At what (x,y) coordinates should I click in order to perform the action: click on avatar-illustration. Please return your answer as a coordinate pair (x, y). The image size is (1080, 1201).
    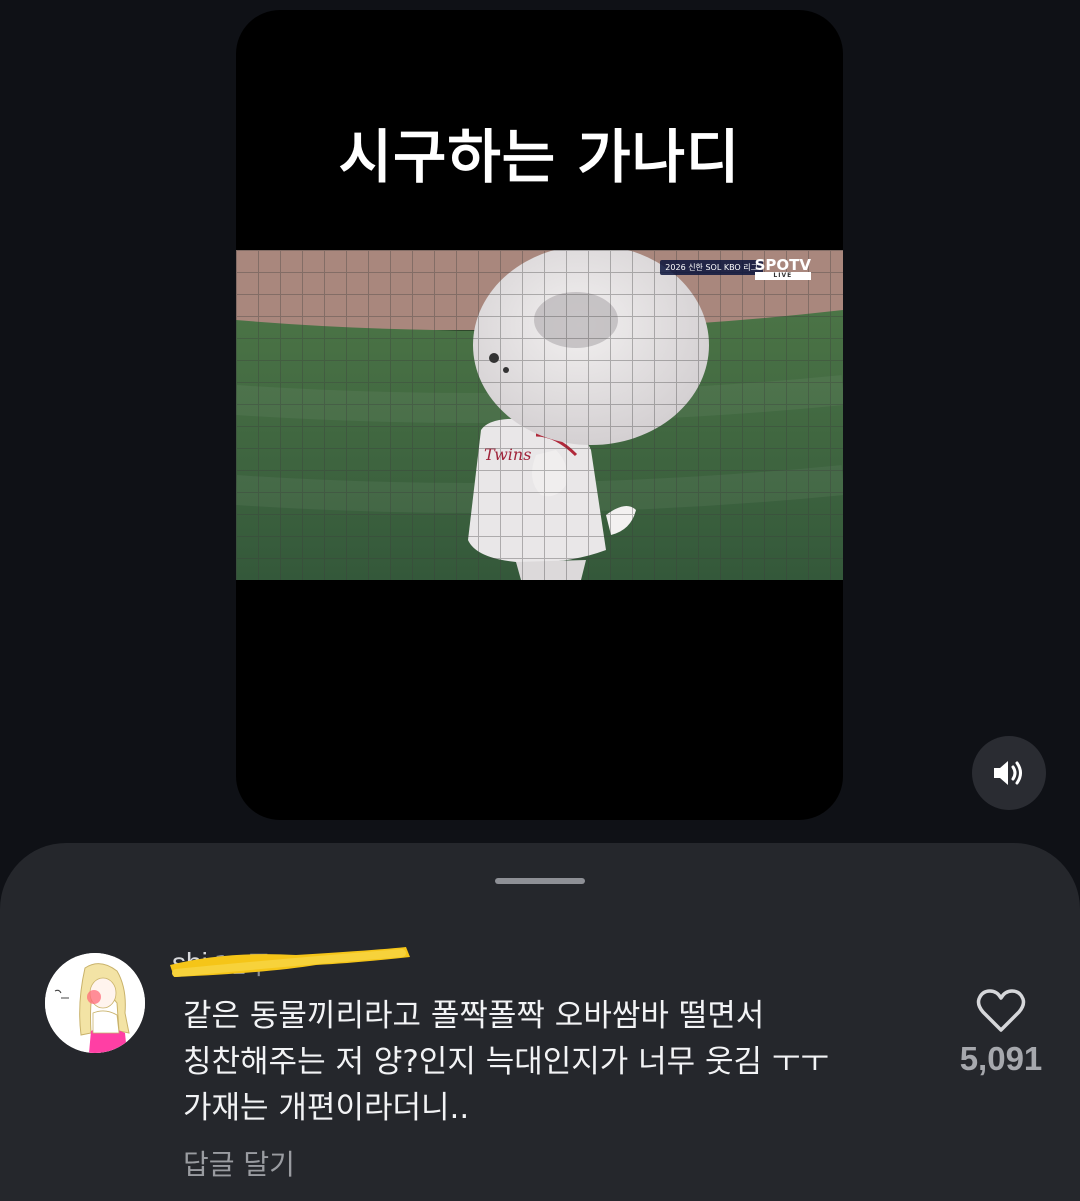
    Looking at the image, I should click on (95, 1003).